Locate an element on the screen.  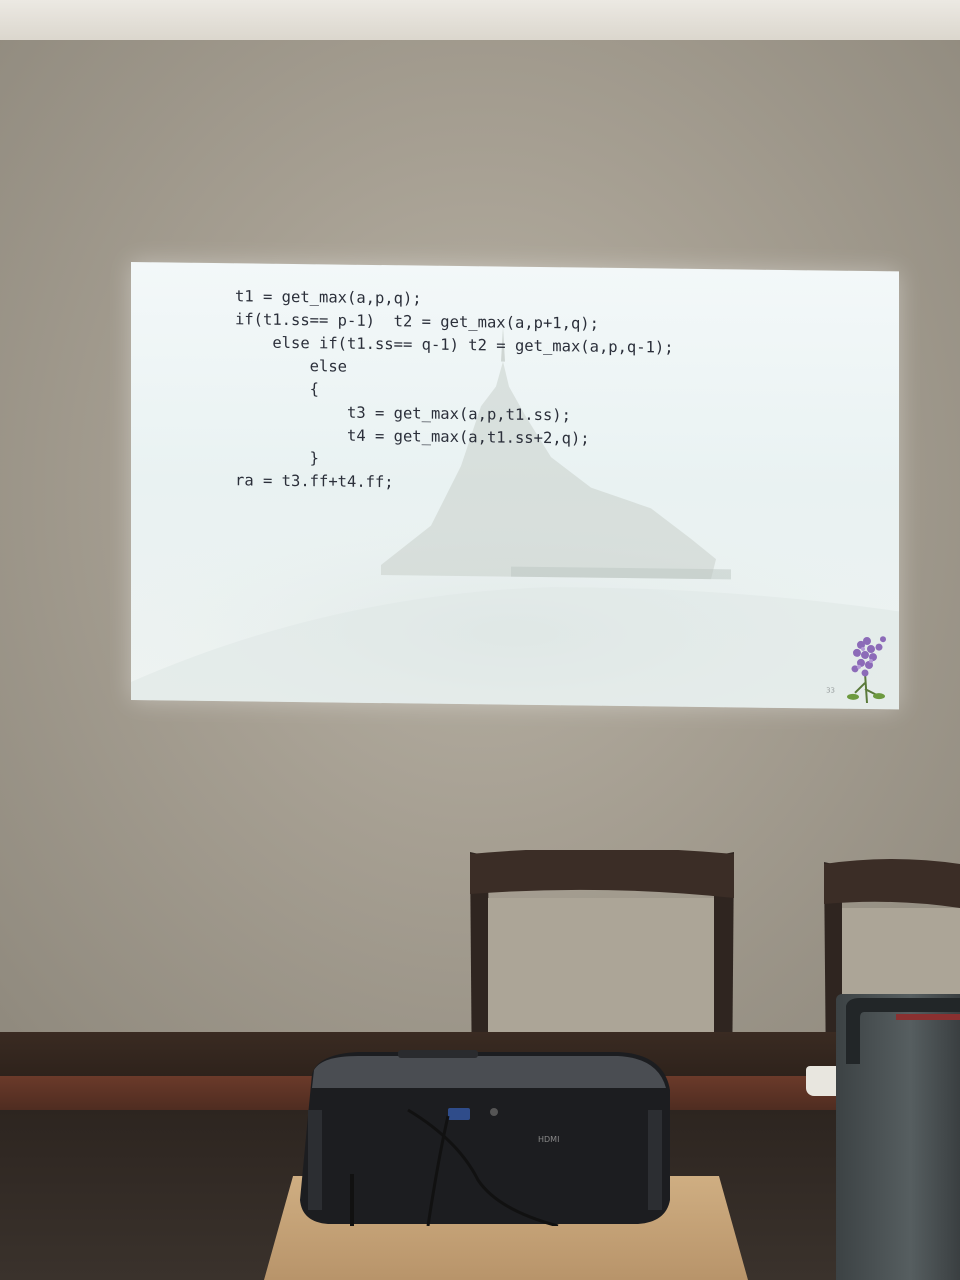
code-line-1: t1 = get_max(a,p,q); is located at coordinates (328, 297).